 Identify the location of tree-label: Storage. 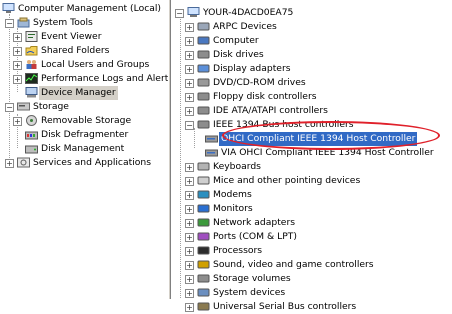
(51, 106).